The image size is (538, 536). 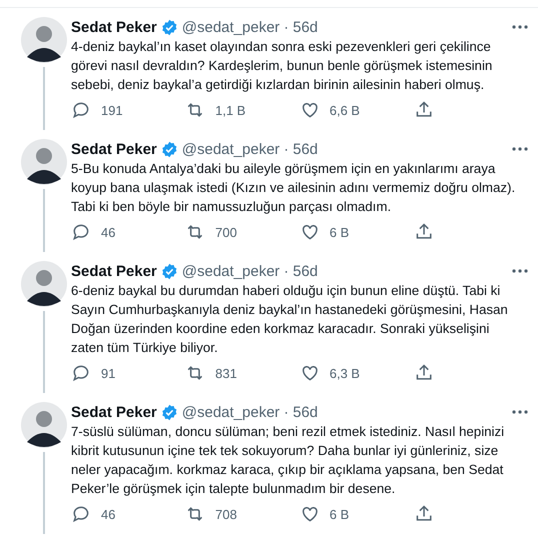 What do you see at coordinates (226, 514) in the screenshot?
I see `retweet-count: 708` at bounding box center [226, 514].